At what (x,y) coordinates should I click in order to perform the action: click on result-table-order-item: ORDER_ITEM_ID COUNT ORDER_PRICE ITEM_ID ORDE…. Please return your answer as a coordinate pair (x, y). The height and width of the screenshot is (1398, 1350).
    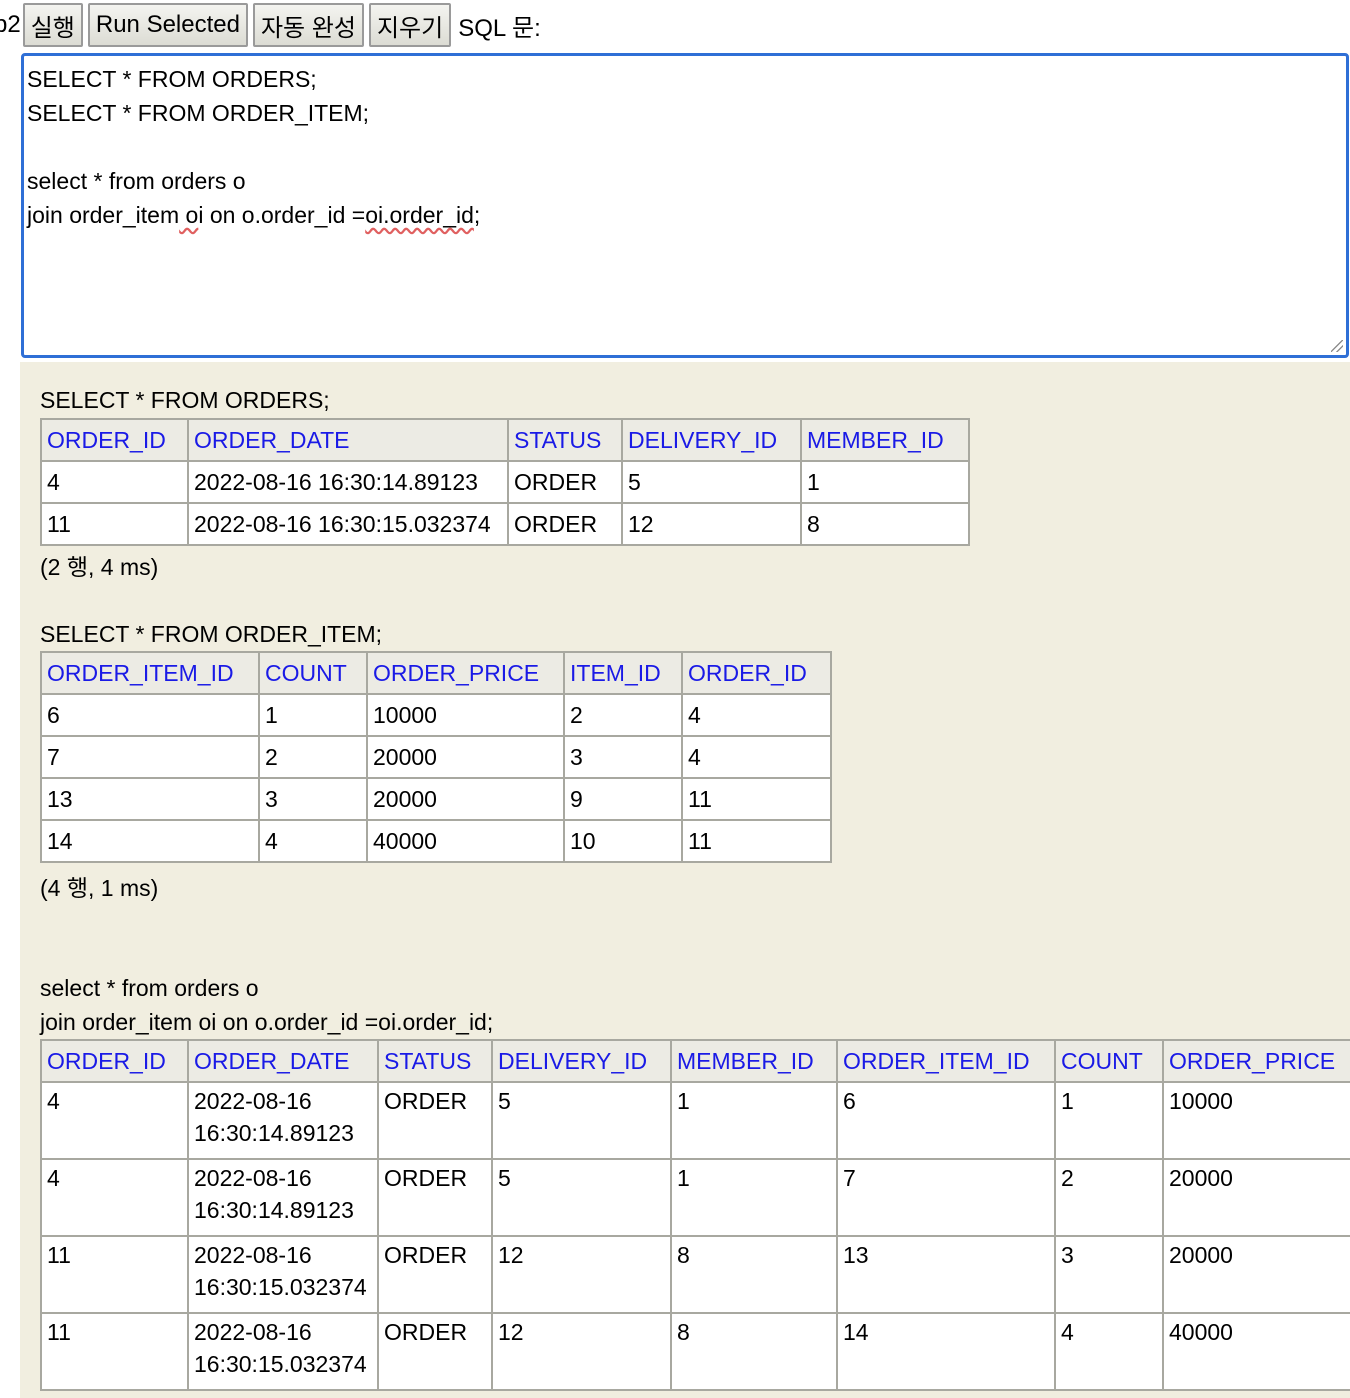
    Looking at the image, I should click on (436, 757).